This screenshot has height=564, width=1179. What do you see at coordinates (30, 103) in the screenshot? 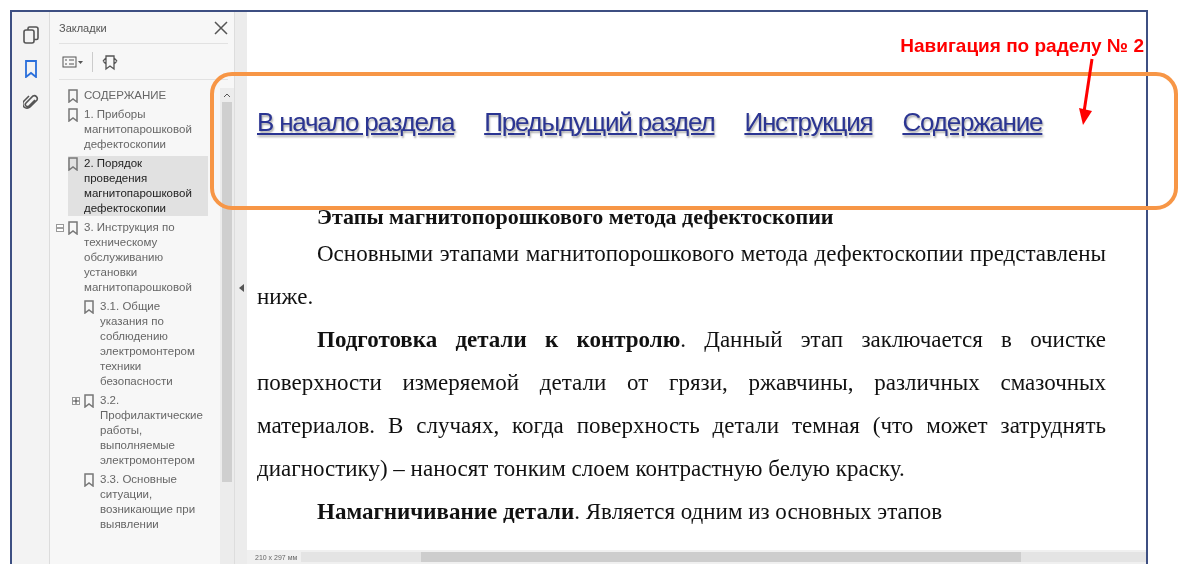
I see `paperclip-icon` at bounding box center [30, 103].